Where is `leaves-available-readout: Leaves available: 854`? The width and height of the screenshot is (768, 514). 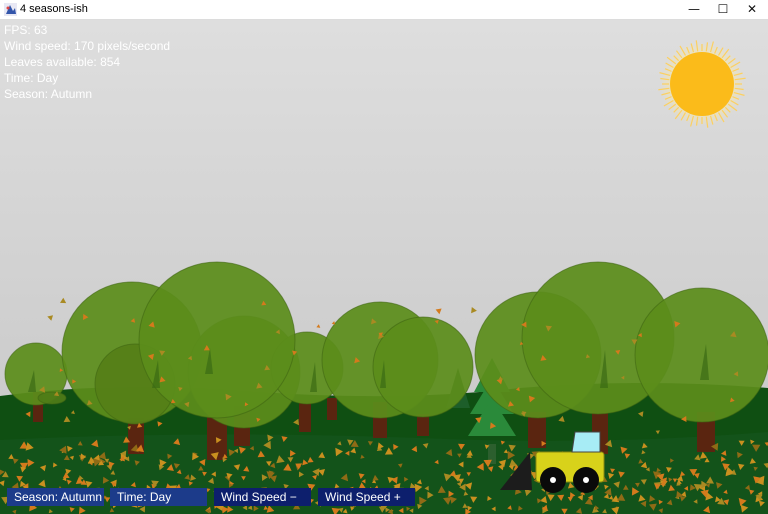
leaves-available-readout: Leaves available: 854 is located at coordinates (62, 62).